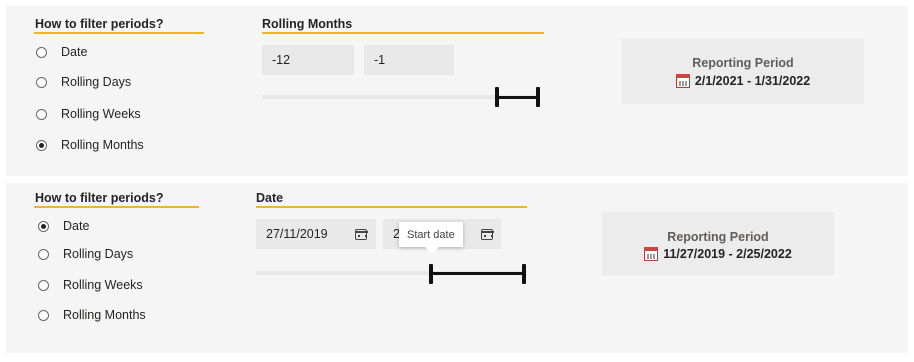 The width and height of the screenshot is (914, 362). Describe the element at coordinates (431, 234) in the screenshot. I see `start-date-tooltip: Start date` at that location.